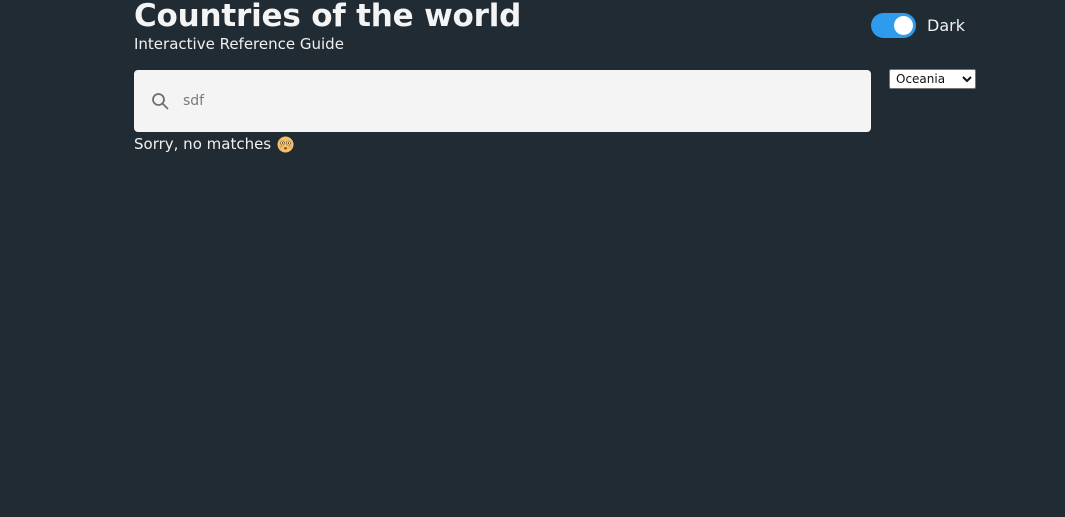 The image size is (1065, 517). Describe the element at coordinates (328, 17) in the screenshot. I see `page-title: Countries of the world` at that location.